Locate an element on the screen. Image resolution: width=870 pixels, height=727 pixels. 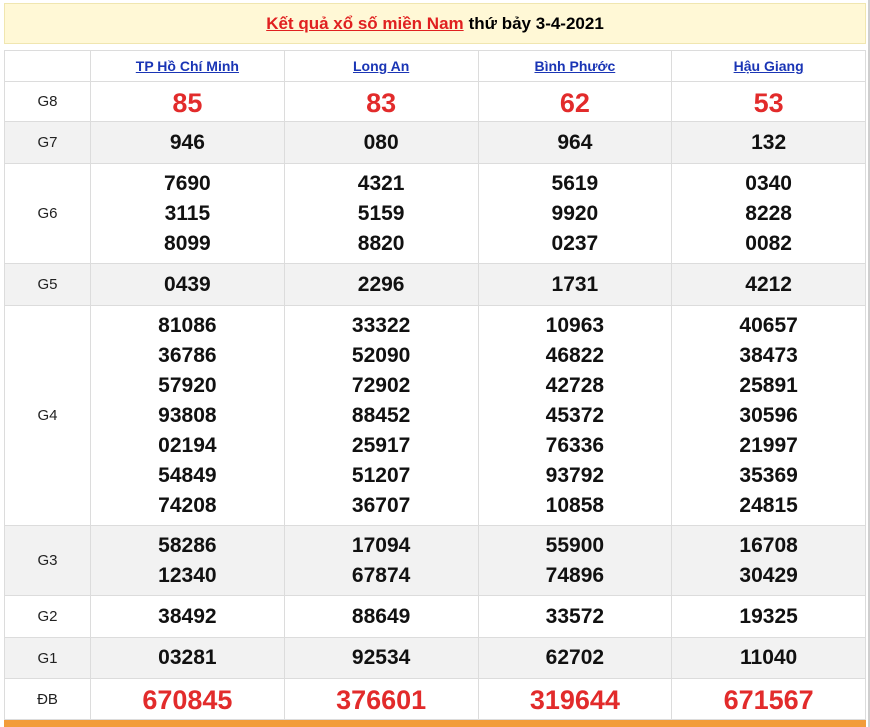
prize-number: 62702 is located at coordinates (575, 657).